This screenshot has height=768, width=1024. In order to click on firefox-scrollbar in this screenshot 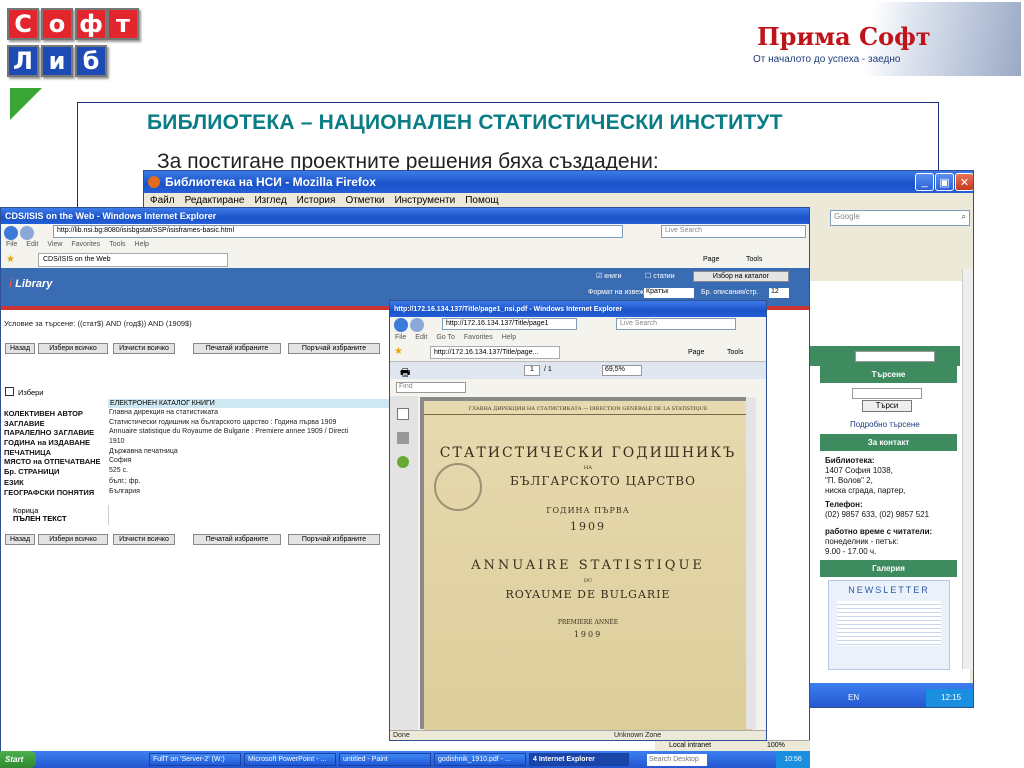, I will do `click(967, 469)`.